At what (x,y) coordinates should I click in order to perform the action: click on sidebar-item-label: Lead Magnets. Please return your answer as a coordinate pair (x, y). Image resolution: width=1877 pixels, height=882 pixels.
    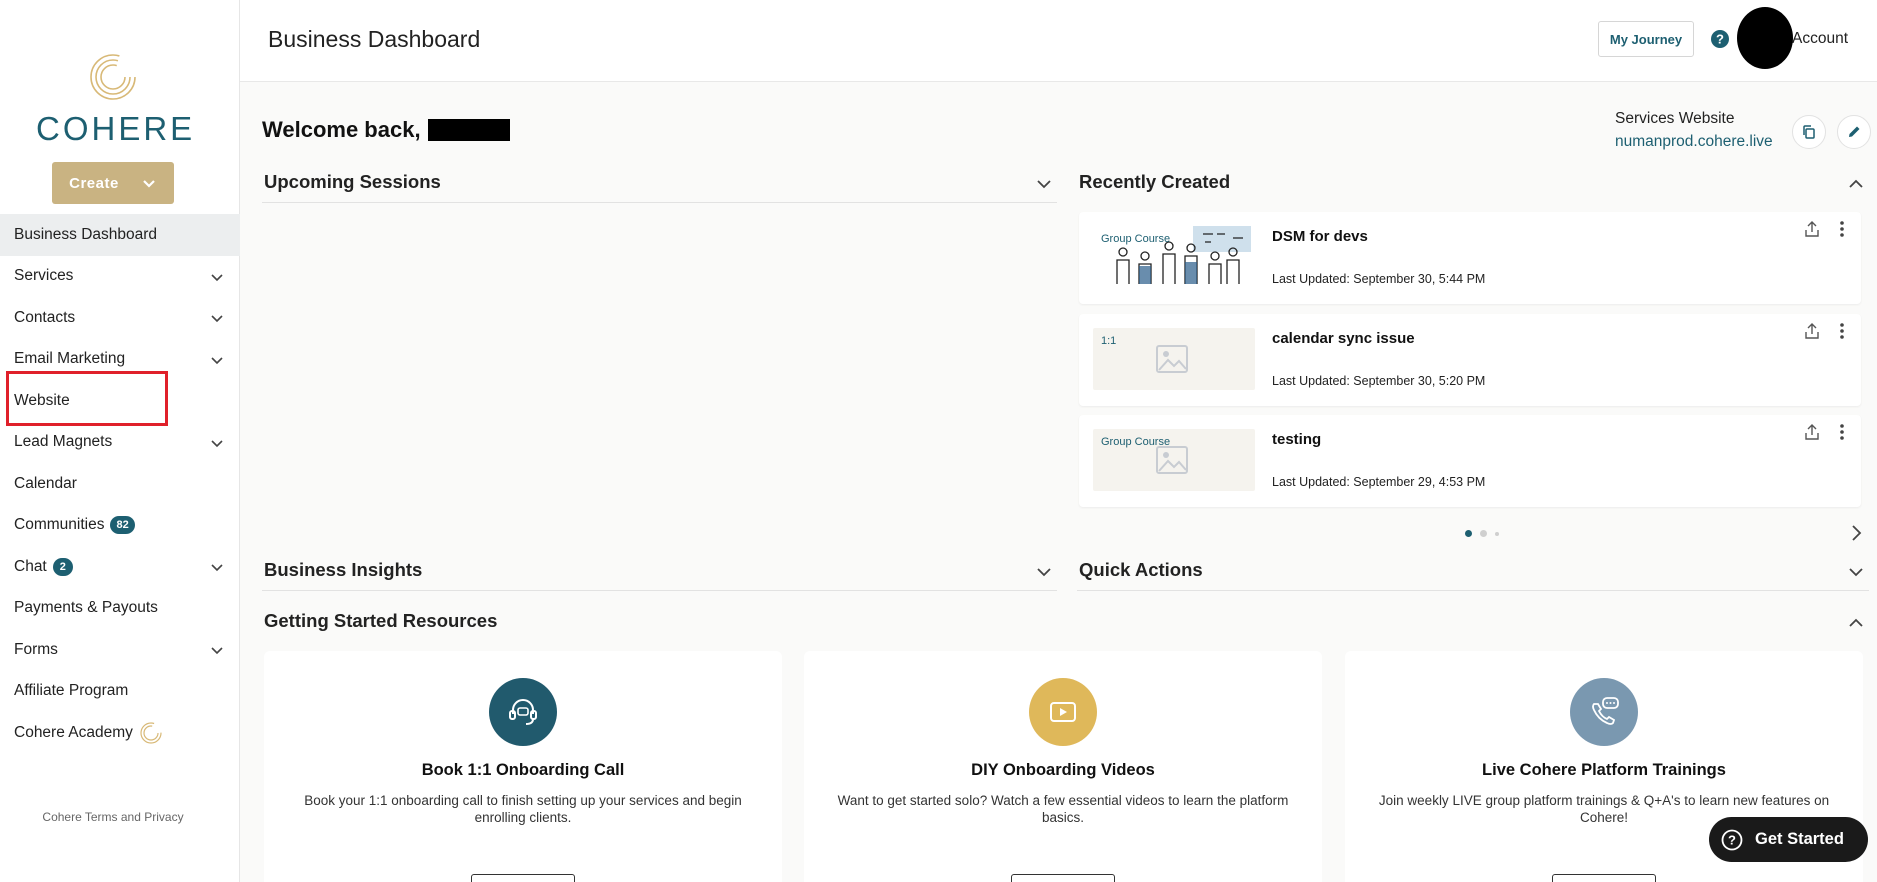
    Looking at the image, I should click on (63, 442).